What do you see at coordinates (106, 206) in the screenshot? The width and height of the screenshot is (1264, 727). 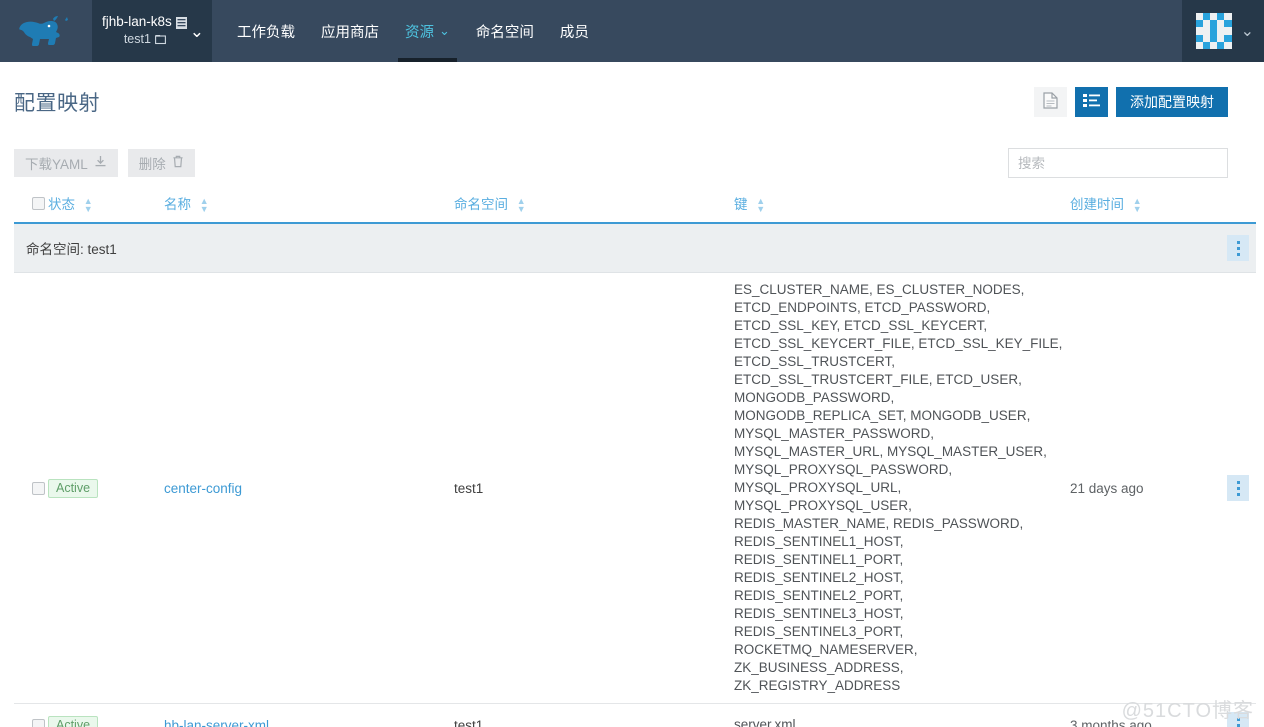 I see `column-header-state: 状态 ▲ ▼` at bounding box center [106, 206].